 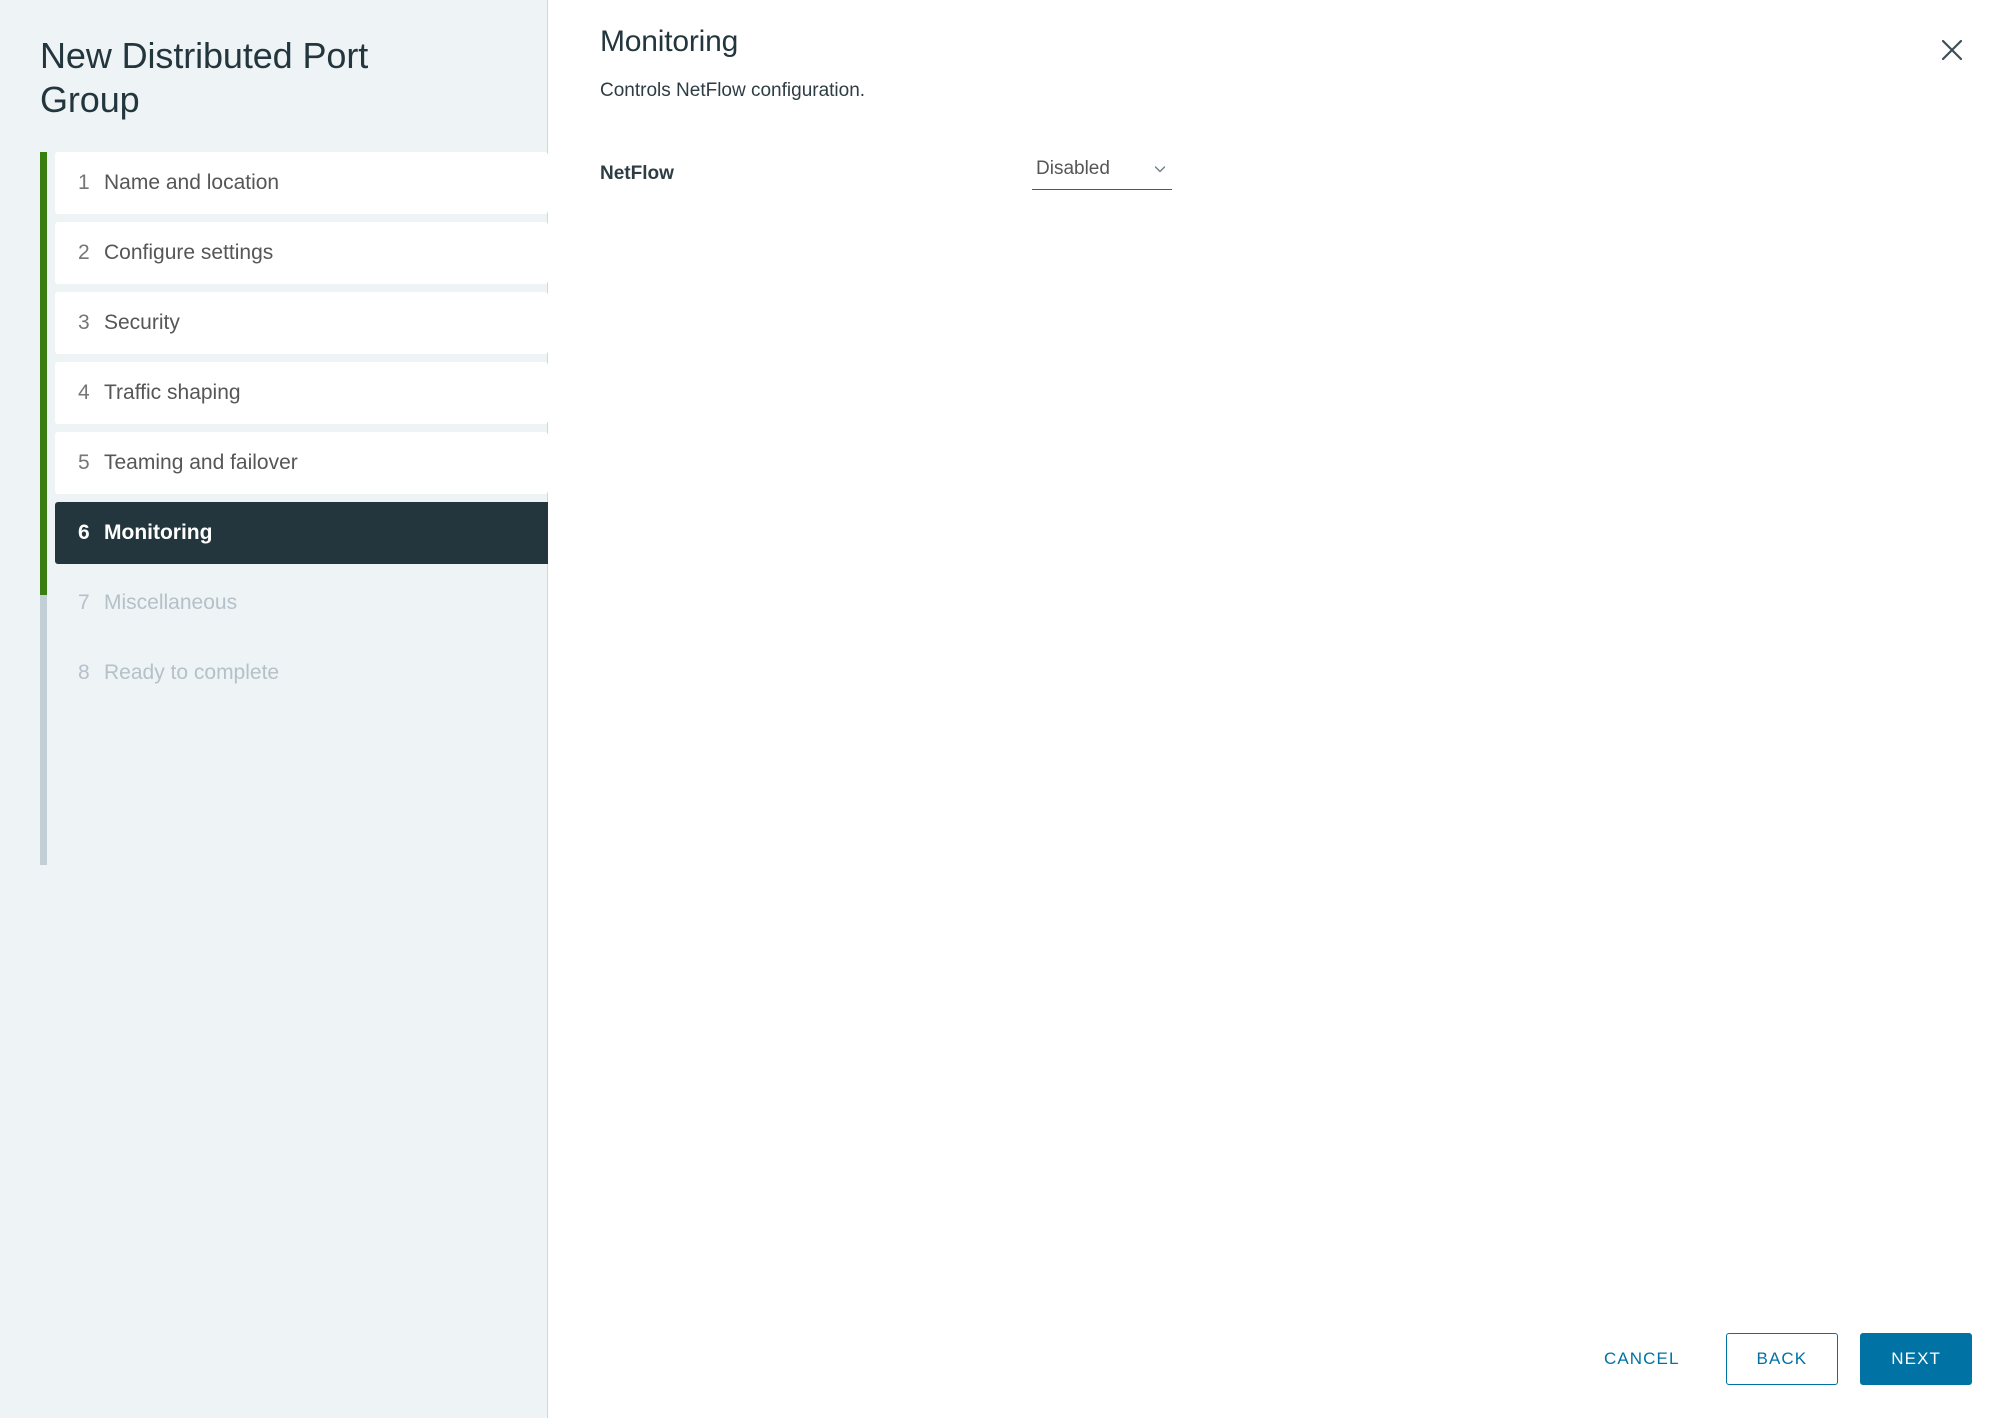 I want to click on sidebar-step-traffic-shaping: 4 Traffic shaping, so click(x=301, y=392).